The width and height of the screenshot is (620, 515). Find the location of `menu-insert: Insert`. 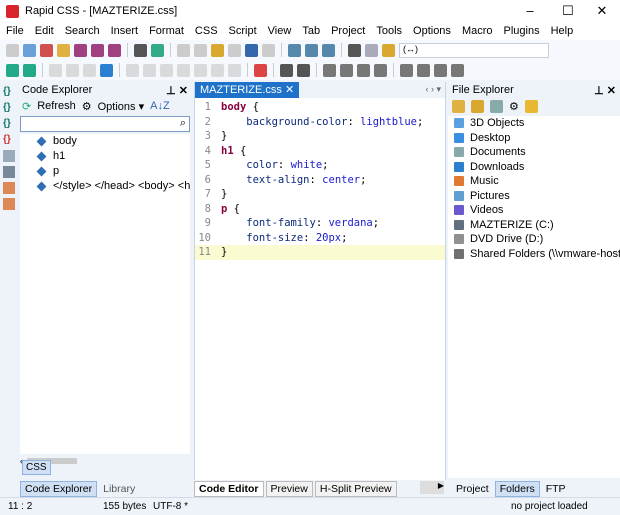

menu-insert: Insert is located at coordinates (125, 31).